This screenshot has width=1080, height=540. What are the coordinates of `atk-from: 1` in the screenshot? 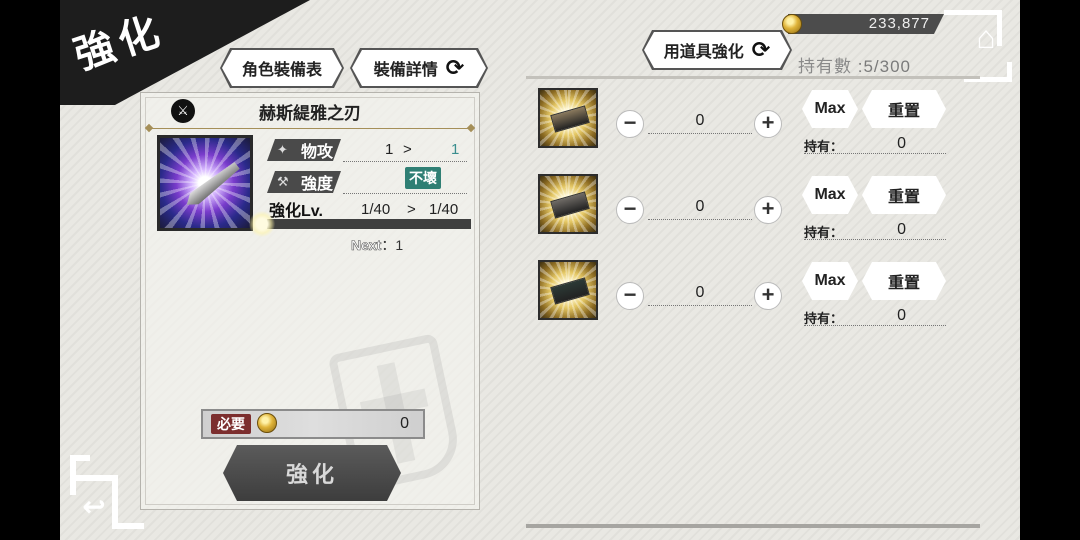 It's located at (389, 149).